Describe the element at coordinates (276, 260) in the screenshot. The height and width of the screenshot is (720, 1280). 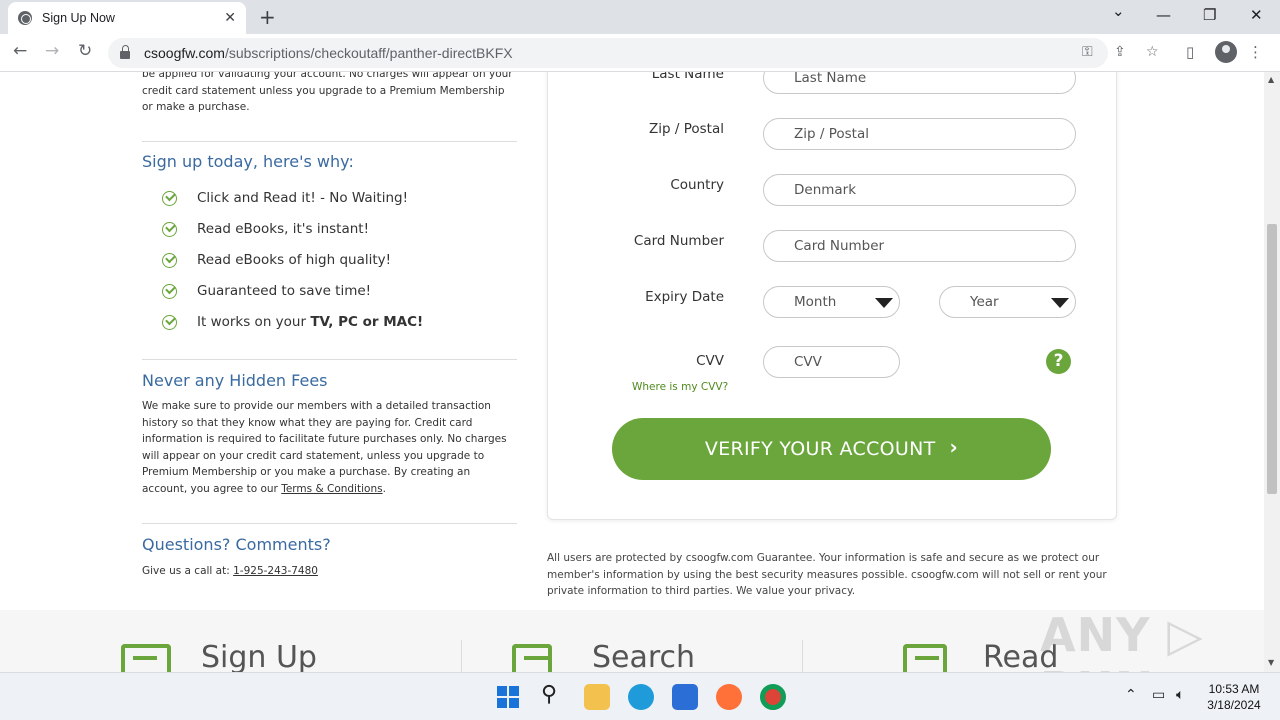
I see `benefit-item: Read eBooks of high quality!` at that location.